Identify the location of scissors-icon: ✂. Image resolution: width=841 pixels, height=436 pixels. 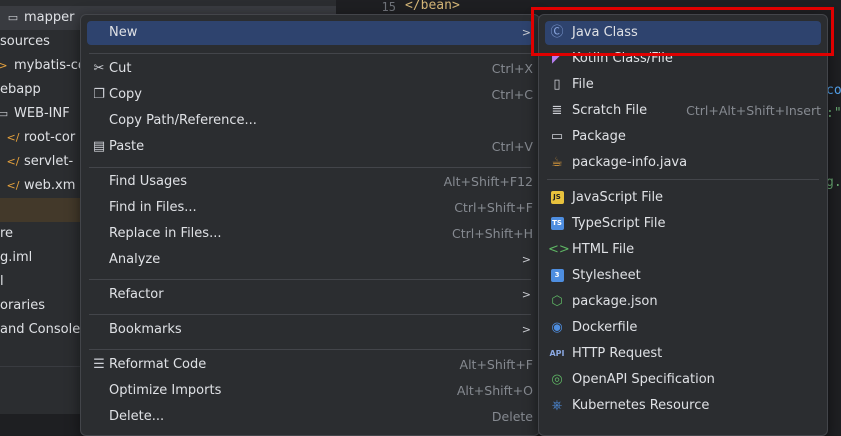
(99, 68).